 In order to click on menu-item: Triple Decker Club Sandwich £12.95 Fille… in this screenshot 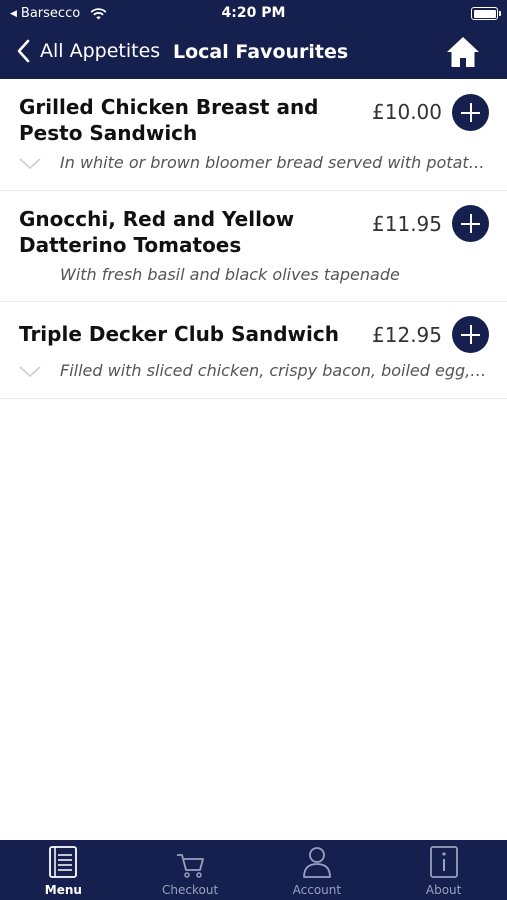, I will do `click(253, 350)`.